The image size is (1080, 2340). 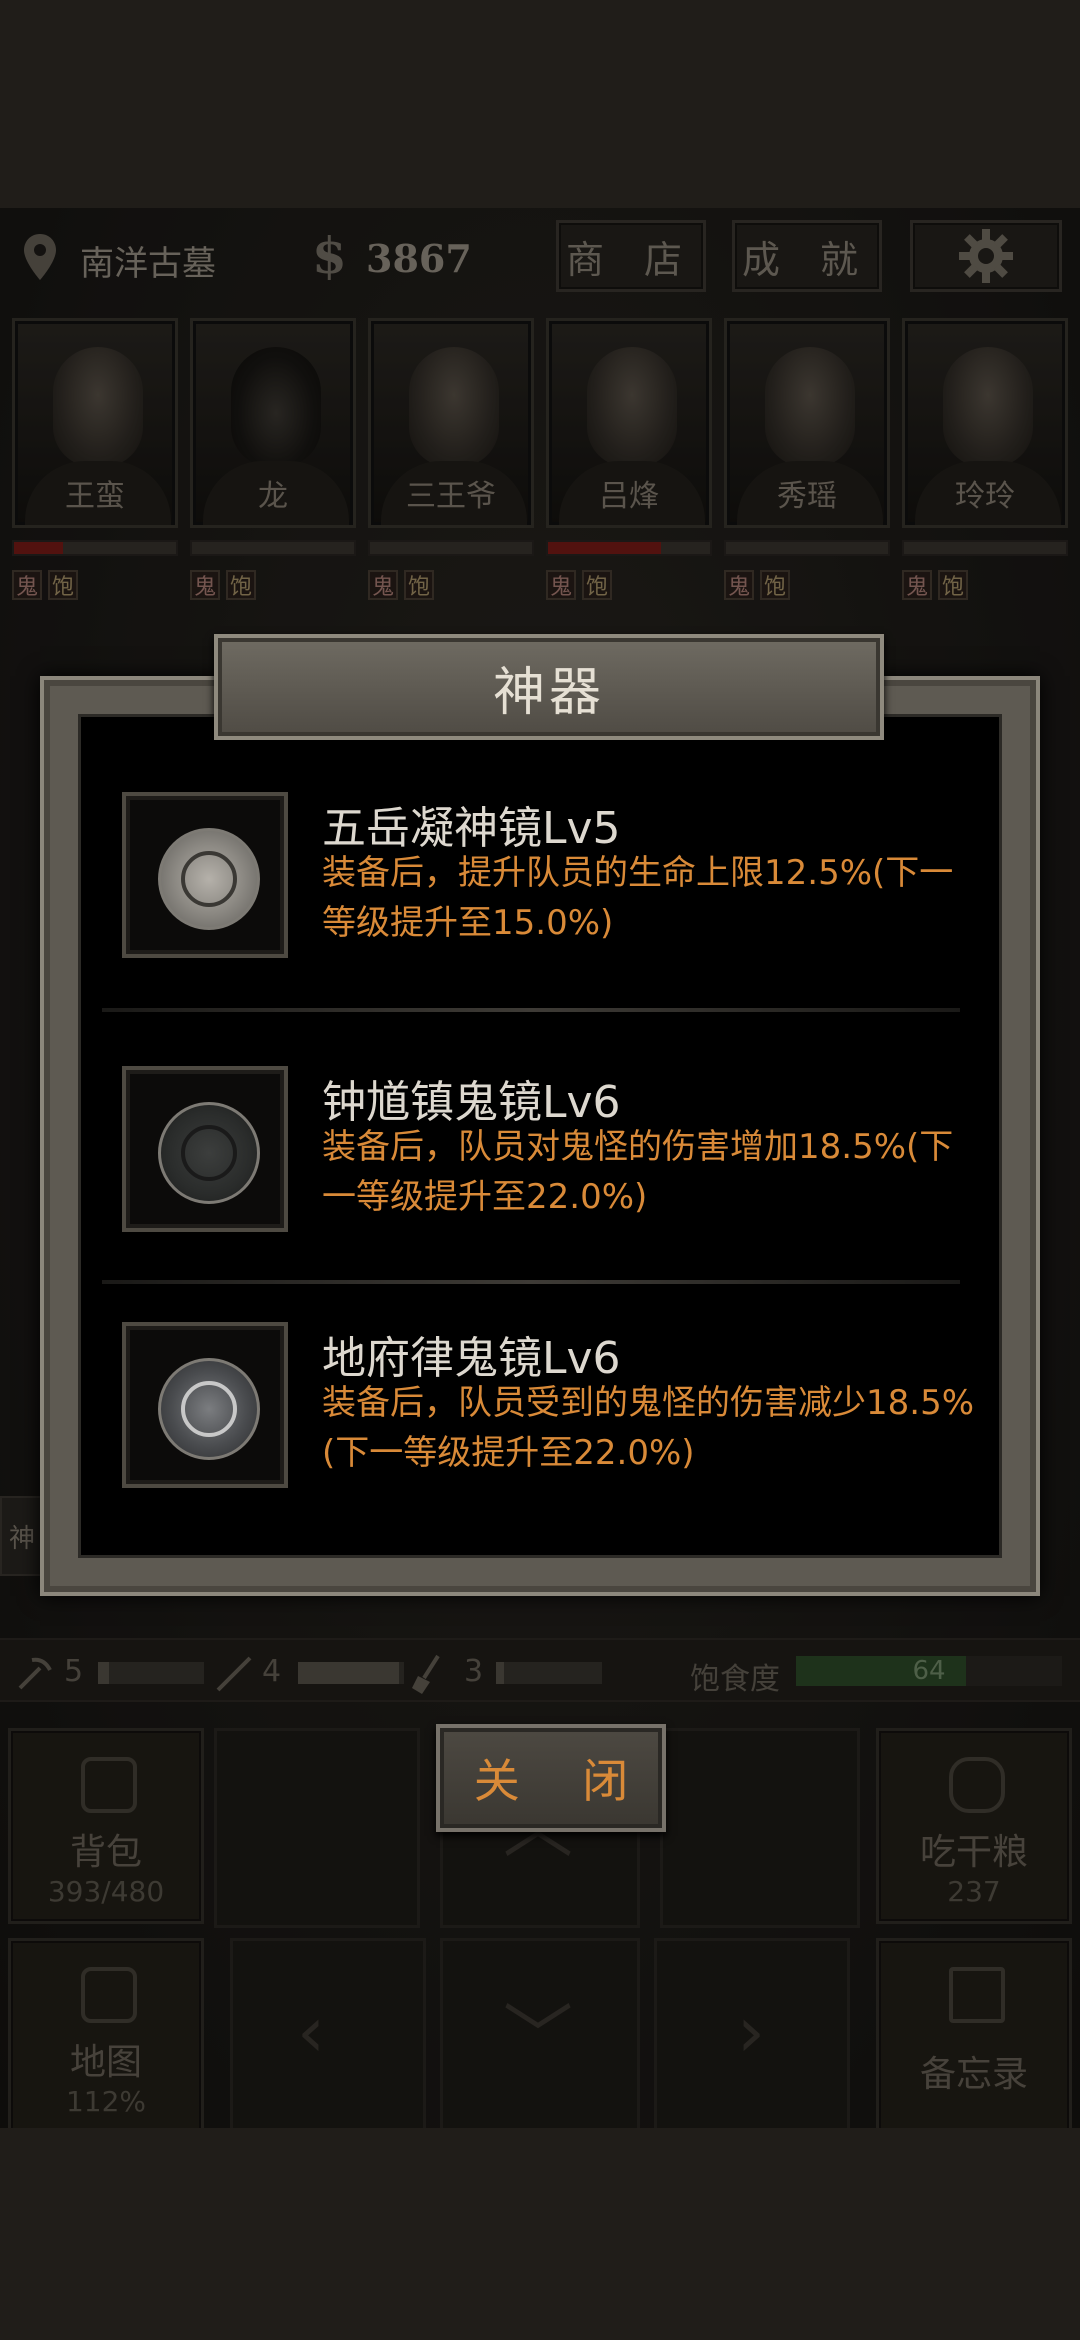 What do you see at coordinates (540, 2234) in the screenshot?
I see `navigation-bar-area` at bounding box center [540, 2234].